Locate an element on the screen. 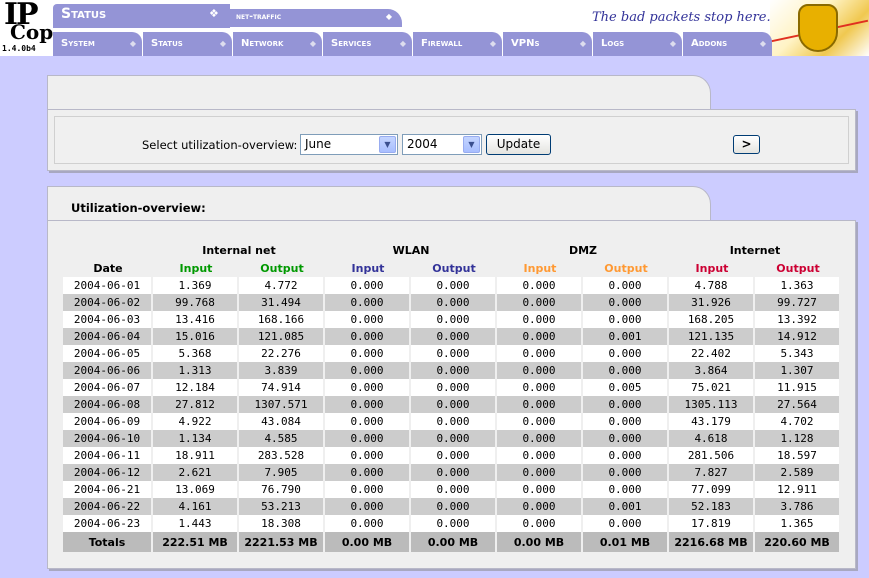  tagline: The bad packets stop here. is located at coordinates (681, 17).